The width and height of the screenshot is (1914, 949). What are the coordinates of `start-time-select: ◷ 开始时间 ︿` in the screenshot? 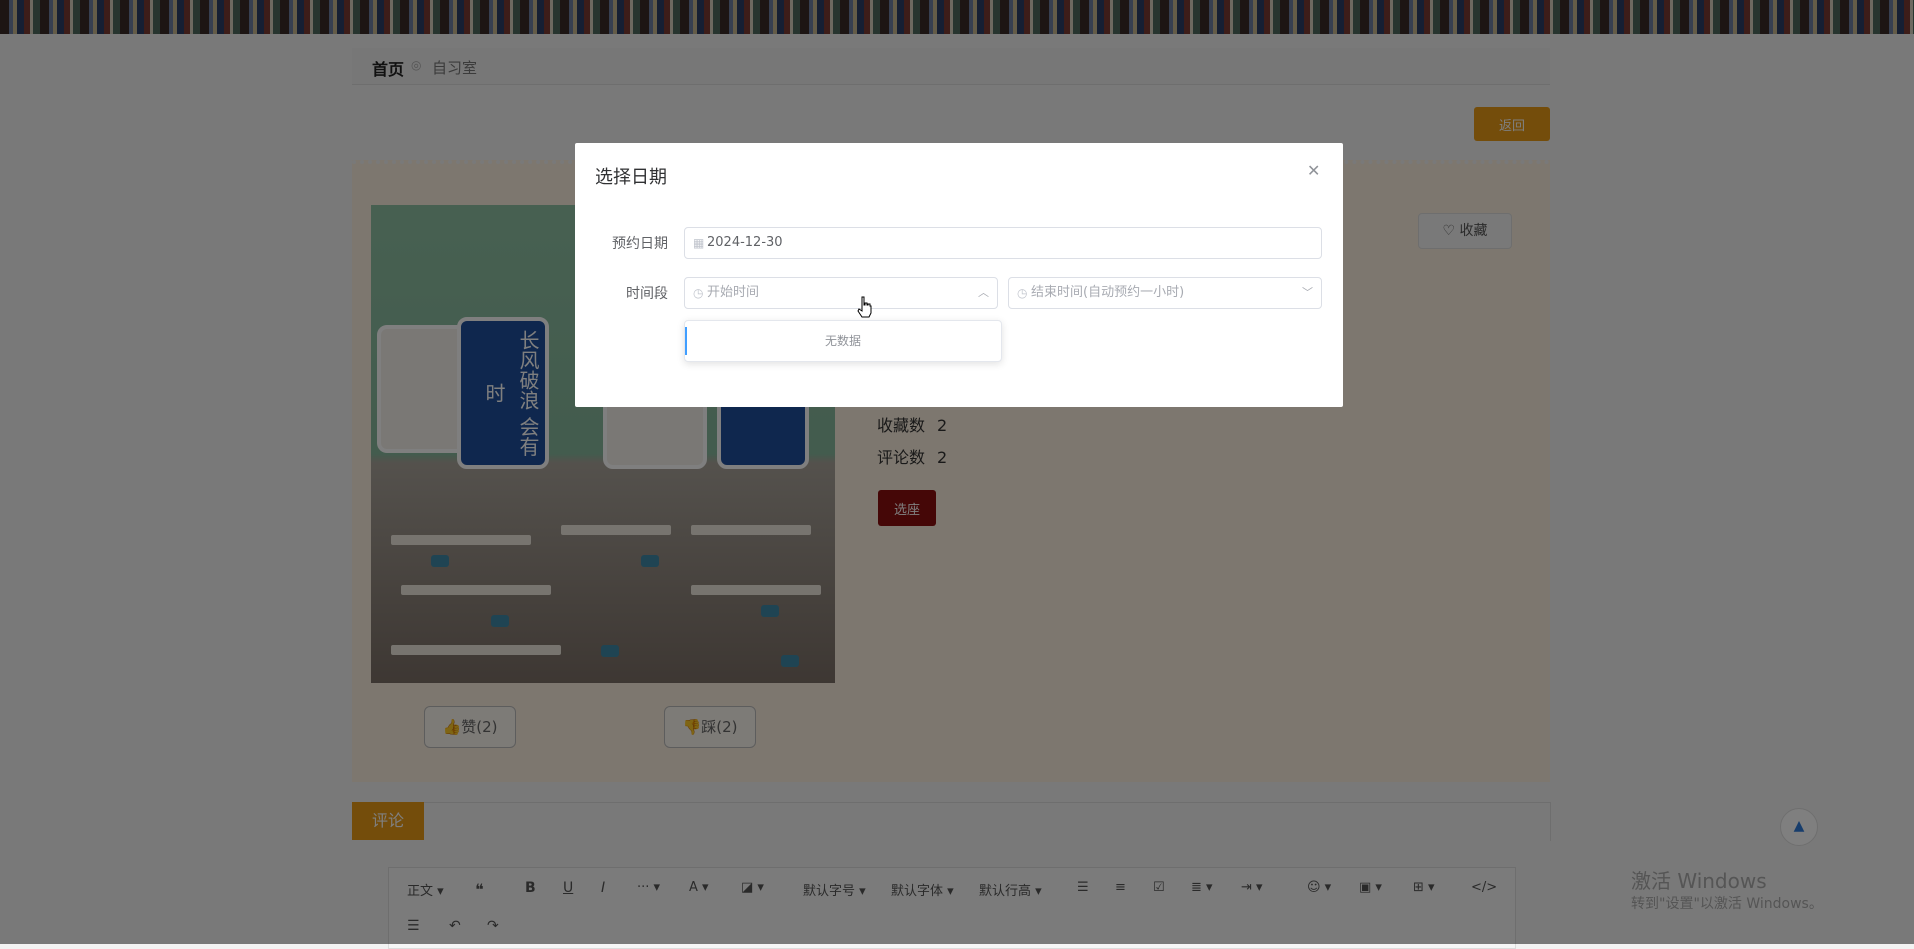 It's located at (841, 293).